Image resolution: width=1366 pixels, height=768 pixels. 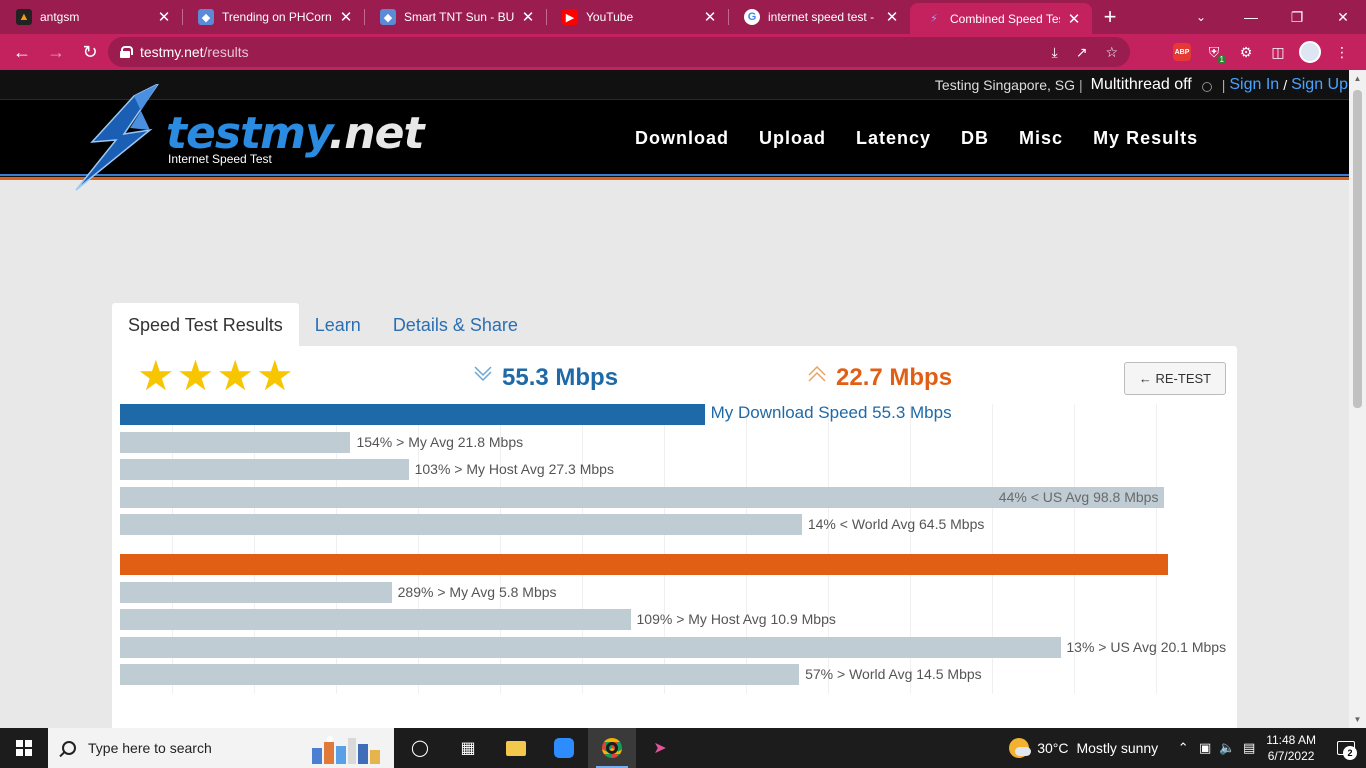 What do you see at coordinates (1078, 496) in the screenshot?
I see `bar-label: 44% < US Avg 98.8 Mbps` at bounding box center [1078, 496].